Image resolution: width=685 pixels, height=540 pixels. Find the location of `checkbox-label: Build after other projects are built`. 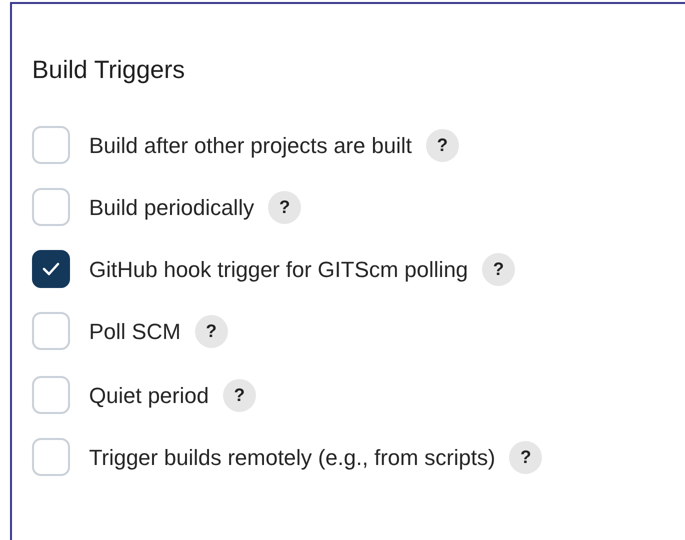

checkbox-label: Build after other projects are built is located at coordinates (250, 146).